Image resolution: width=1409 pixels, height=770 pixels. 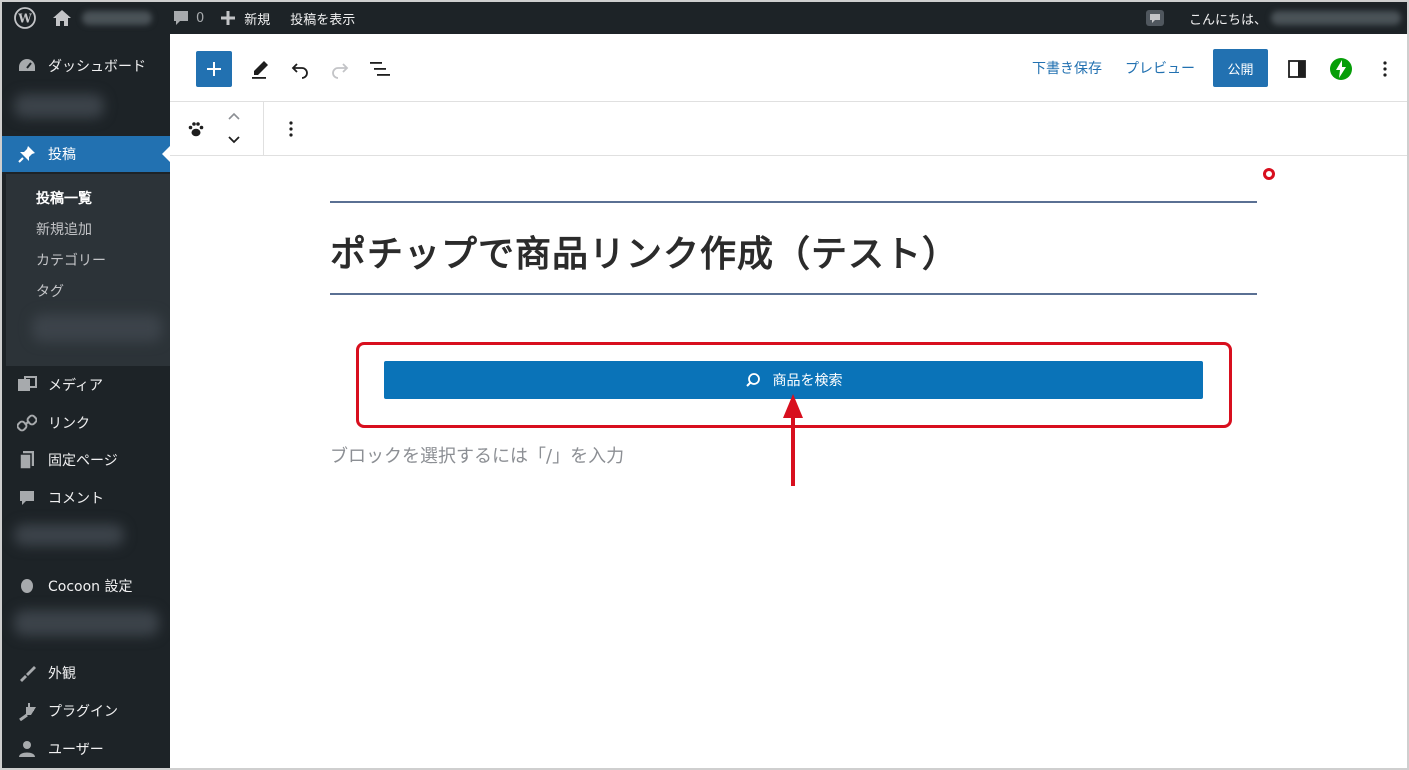 I want to click on block-type-button, so click(x=196, y=129).